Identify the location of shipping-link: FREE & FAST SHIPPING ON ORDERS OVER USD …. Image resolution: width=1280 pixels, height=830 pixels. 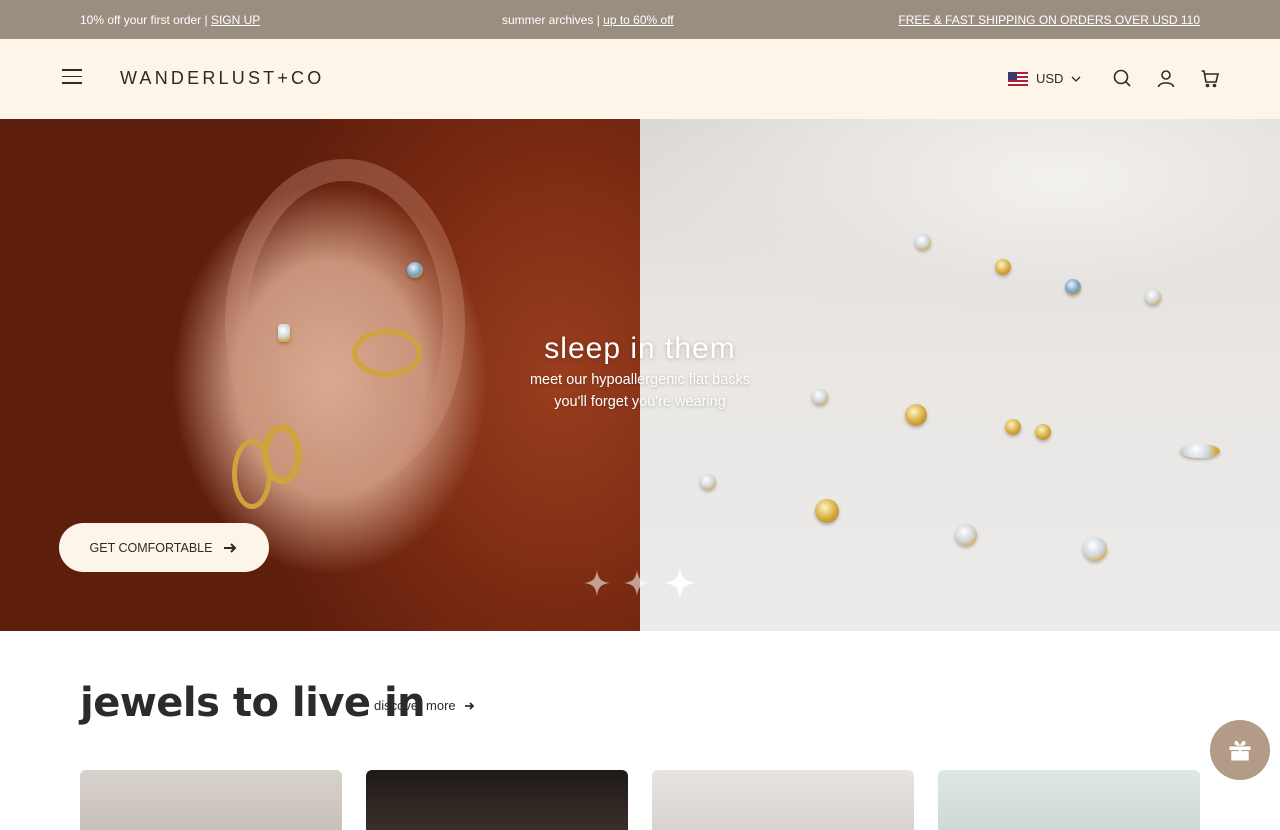
(1049, 20).